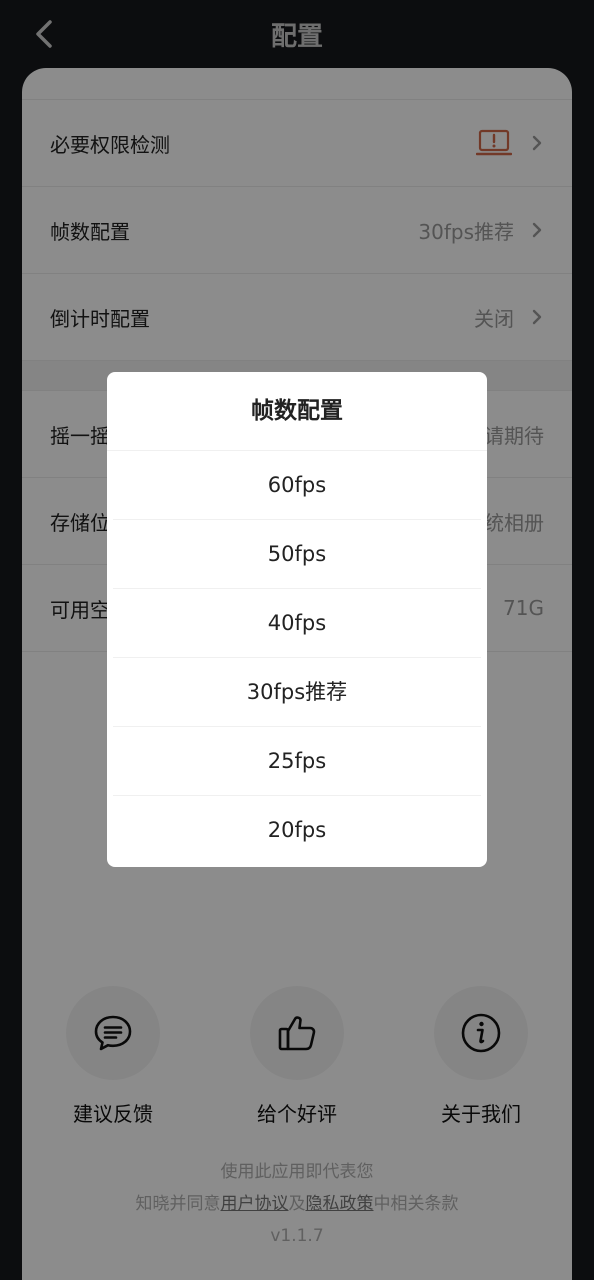 The width and height of the screenshot is (594, 1280). I want to click on option-30fps-recommended: 30fps推荐, so click(297, 692).